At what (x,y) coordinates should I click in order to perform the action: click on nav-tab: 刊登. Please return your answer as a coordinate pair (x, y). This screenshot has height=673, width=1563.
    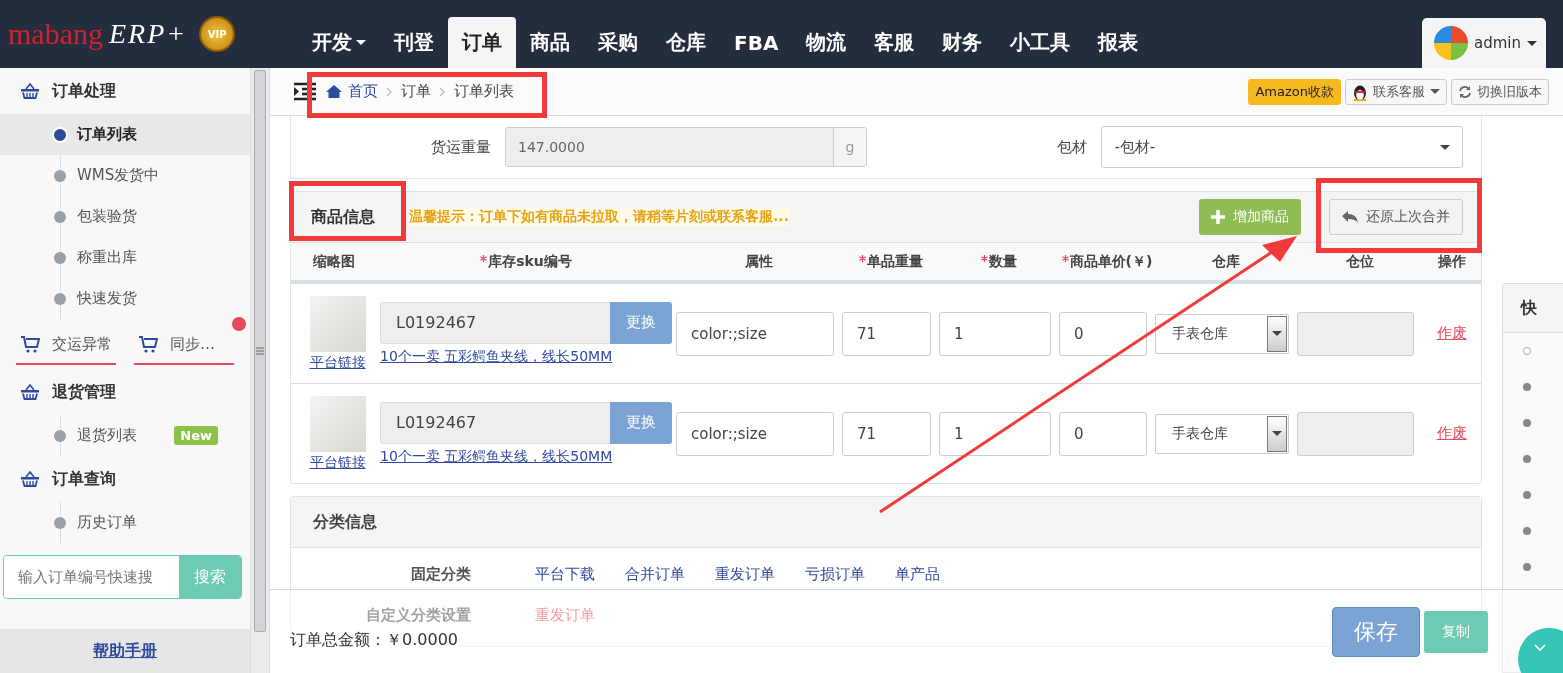
    Looking at the image, I should click on (414, 42).